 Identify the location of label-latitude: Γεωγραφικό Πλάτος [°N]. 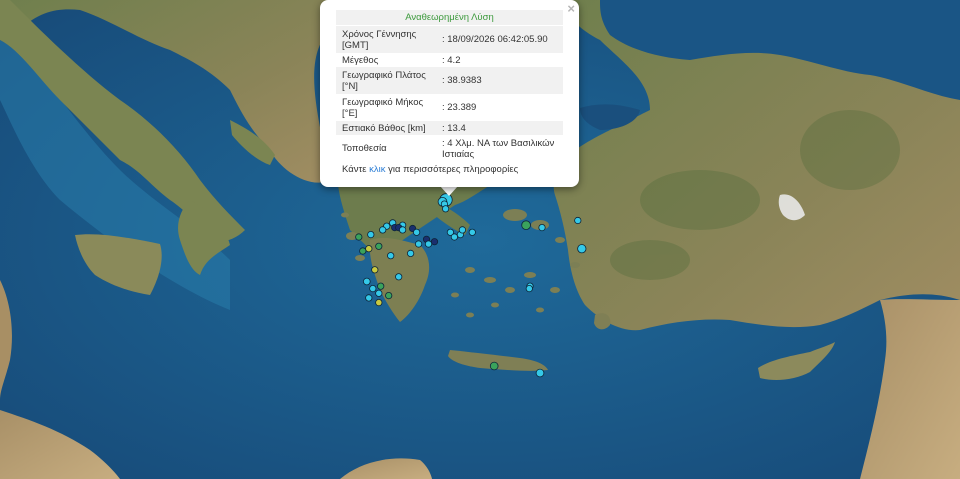
(387, 80).